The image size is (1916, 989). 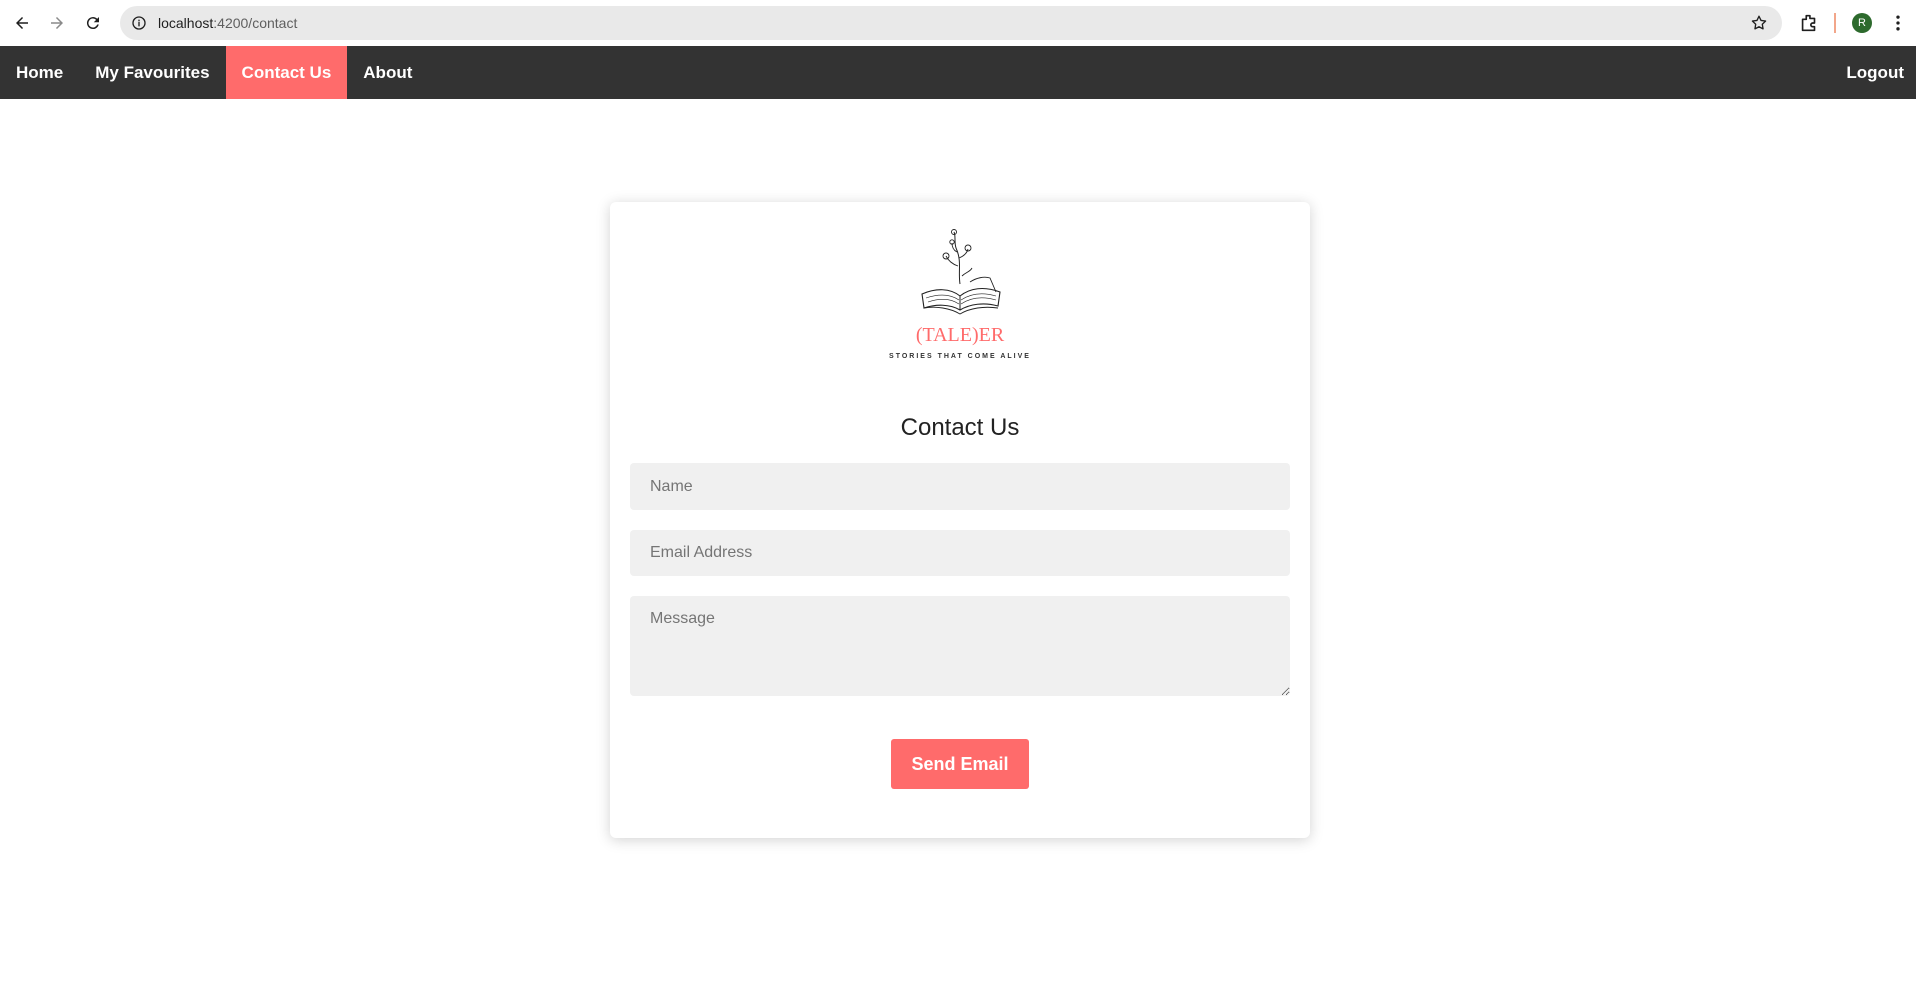 I want to click on brand-name: (TALE)ER, so click(x=960, y=335).